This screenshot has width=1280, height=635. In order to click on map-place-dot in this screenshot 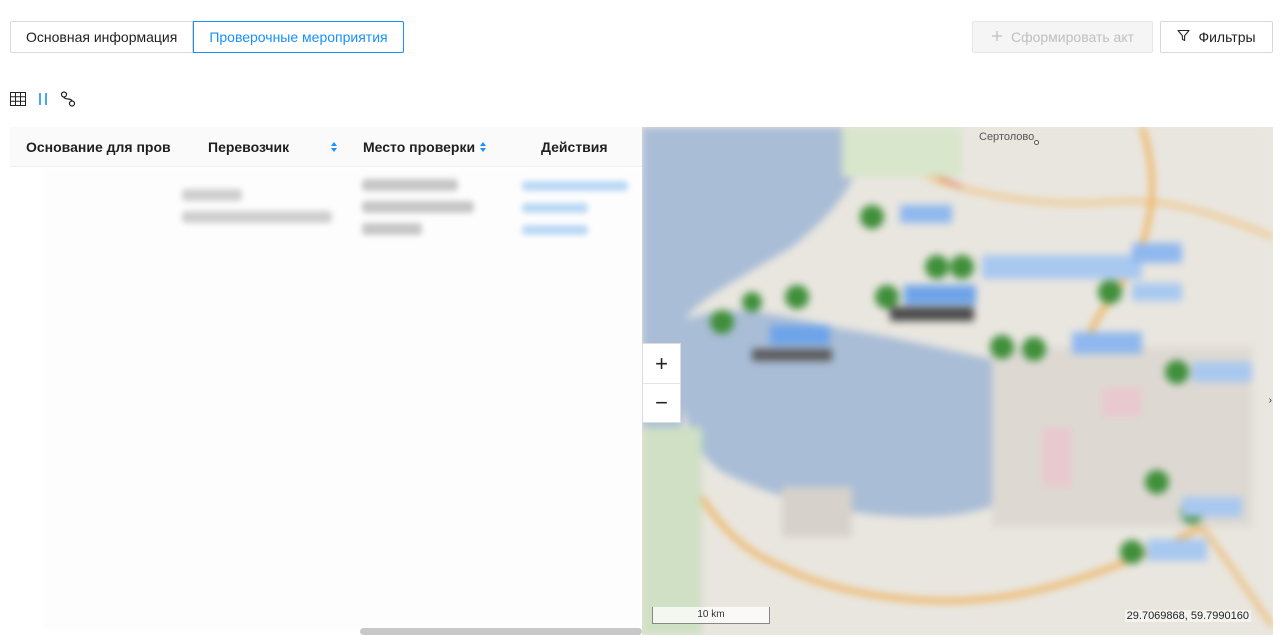, I will do `click(1036, 142)`.